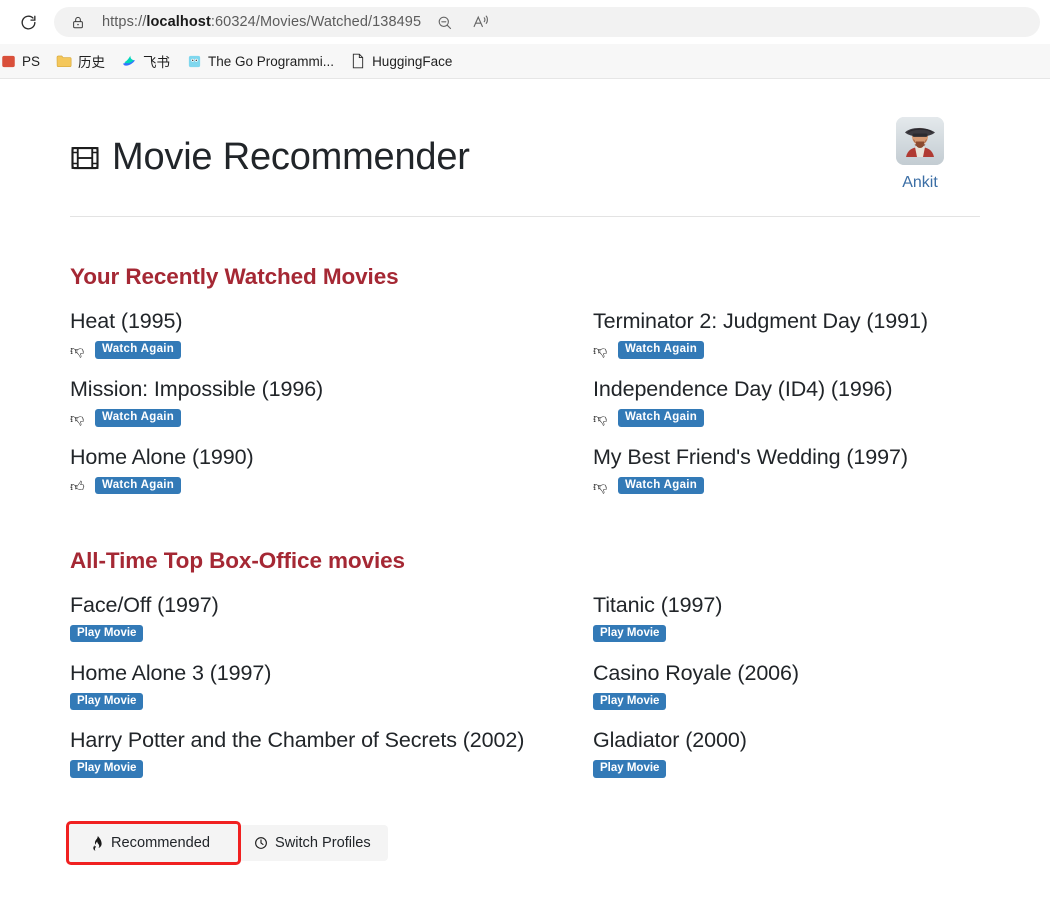 This screenshot has height=921, width=1050. I want to click on film-strip-icon, so click(85, 158).